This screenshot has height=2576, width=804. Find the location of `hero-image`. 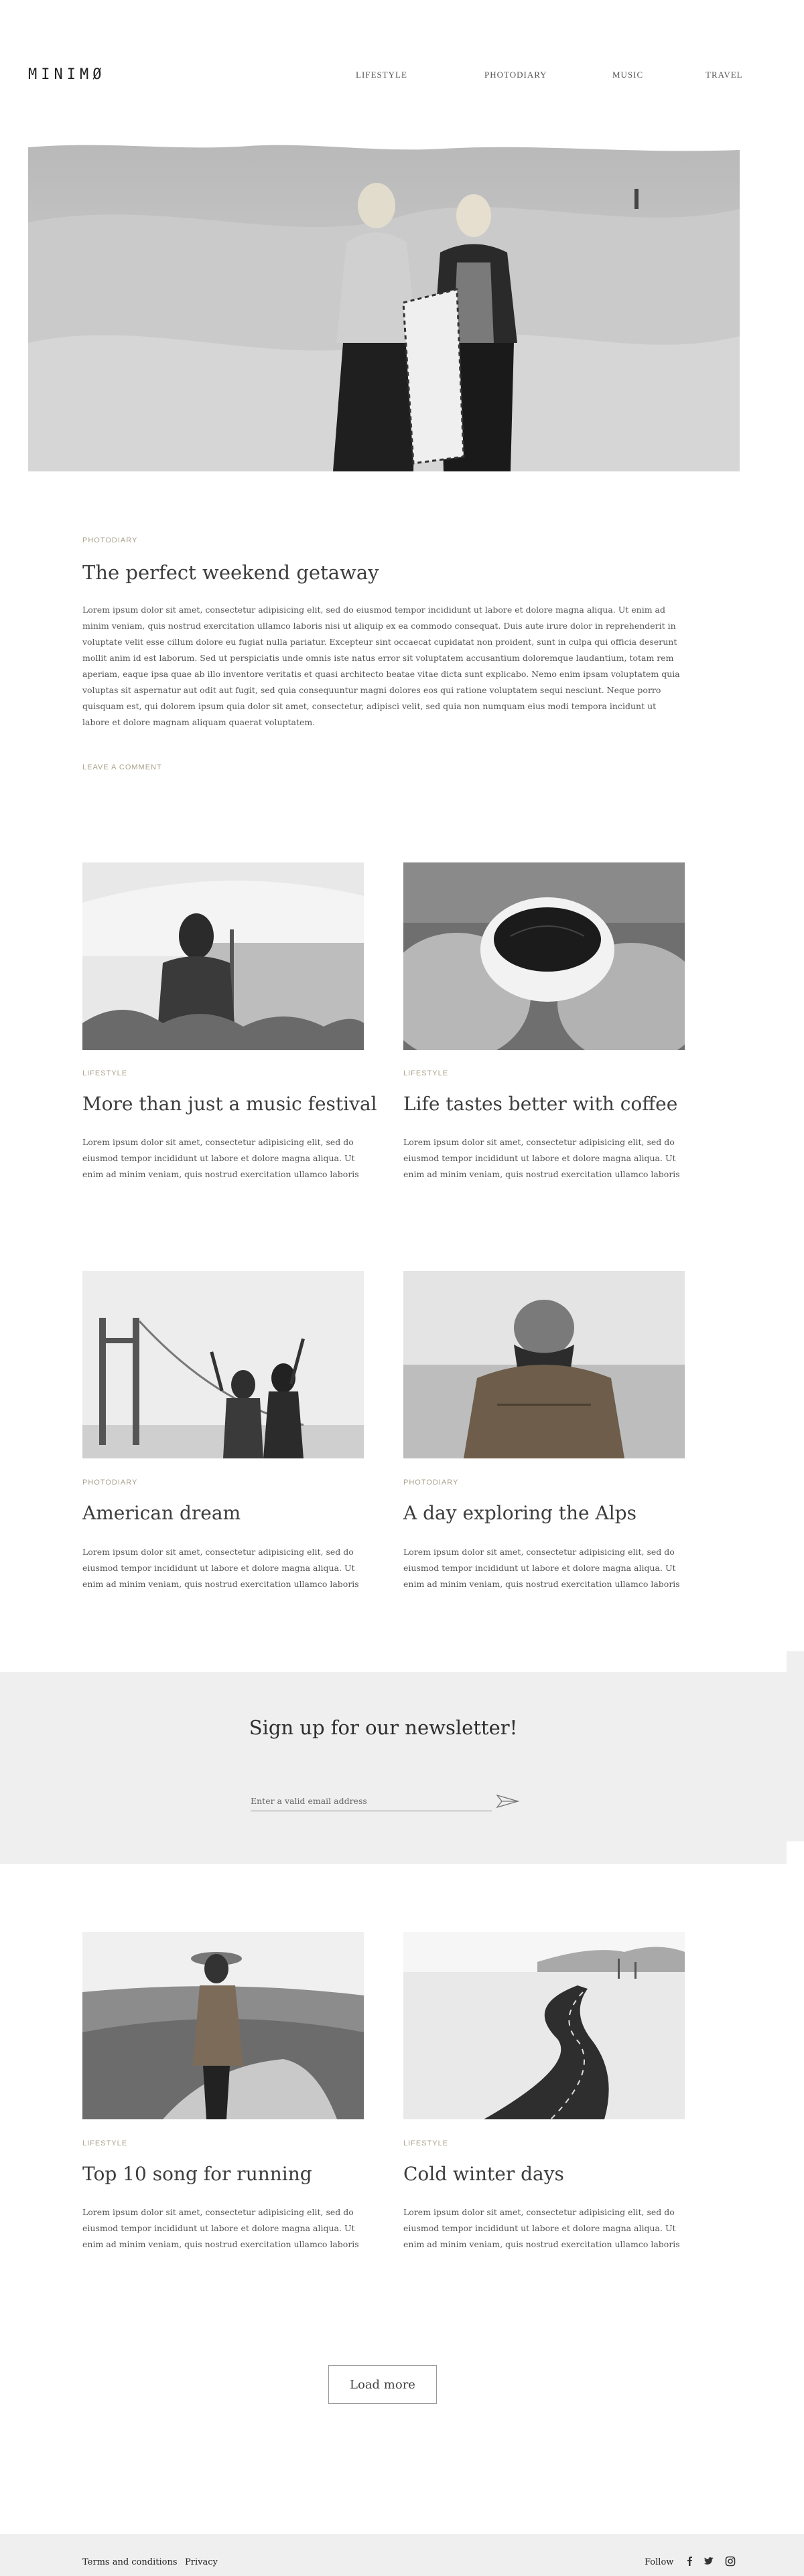

hero-image is located at coordinates (384, 306).